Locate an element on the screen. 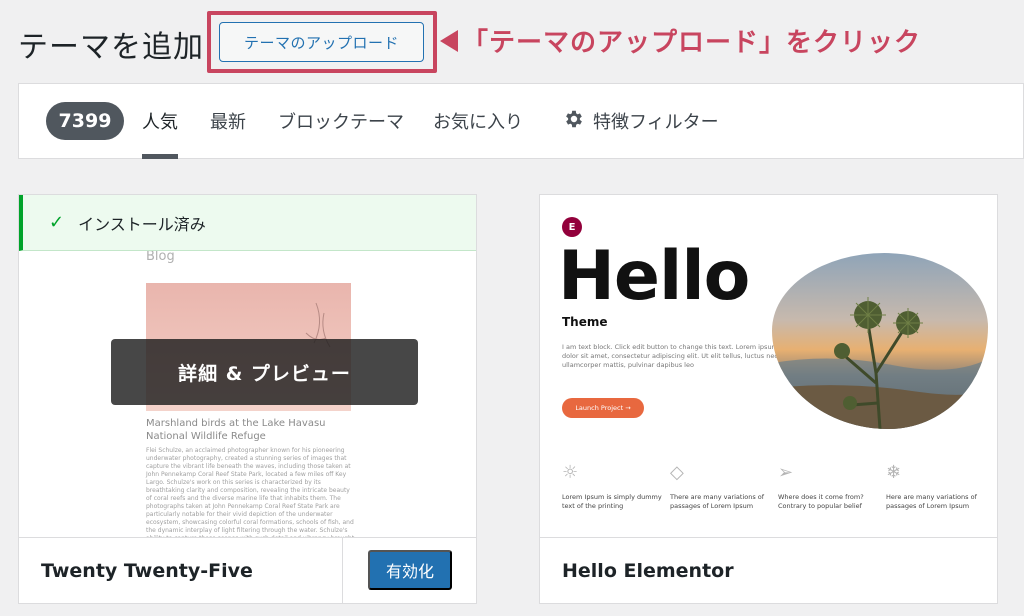 Image resolution: width=1024 pixels, height=616 pixels. active-tab-indicator is located at coordinates (160, 156).